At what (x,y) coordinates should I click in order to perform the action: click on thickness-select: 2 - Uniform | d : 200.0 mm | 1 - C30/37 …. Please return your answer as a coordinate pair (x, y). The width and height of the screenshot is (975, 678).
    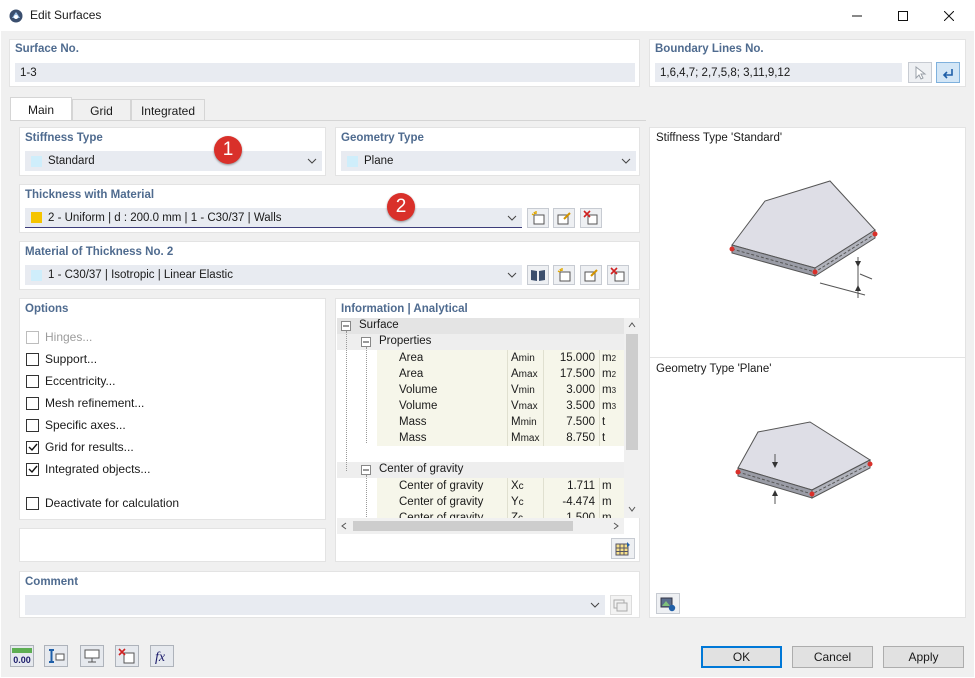
    Looking at the image, I should click on (273, 218).